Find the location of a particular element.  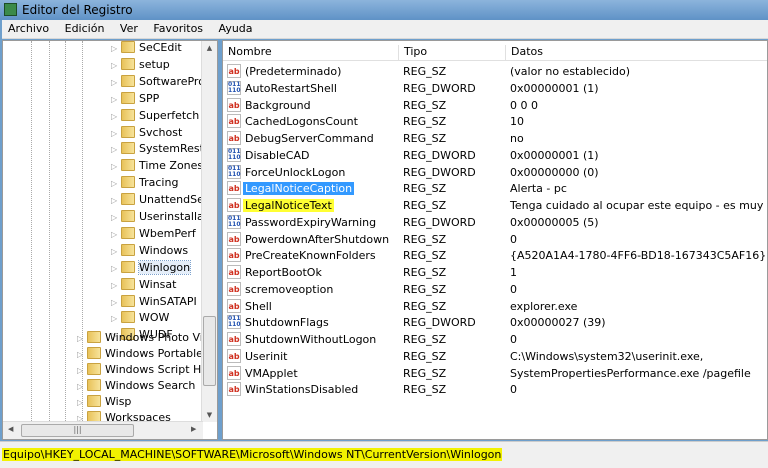

tree-hscroll-thumb: ||| is located at coordinates (77, 430).